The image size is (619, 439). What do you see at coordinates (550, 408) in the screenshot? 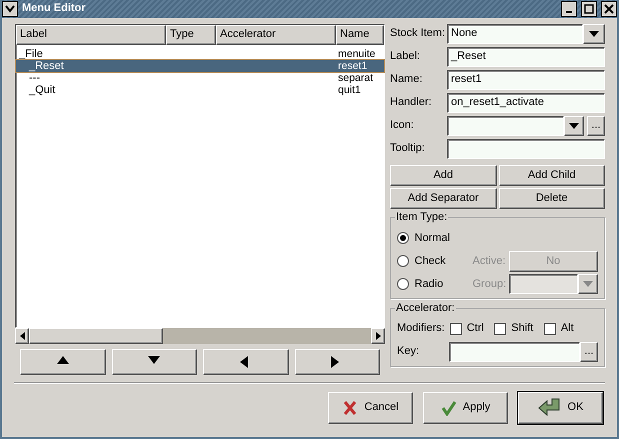
I see `return-arrow-icon` at bounding box center [550, 408].